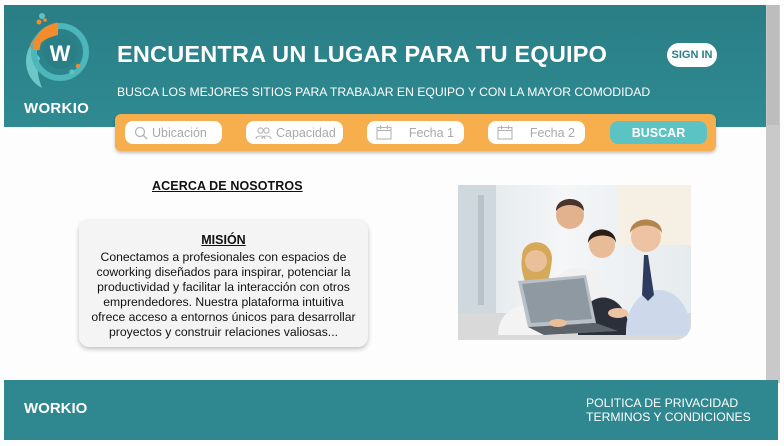 Image resolution: width=784 pixels, height=446 pixels. I want to click on location-field: Ubicación, so click(173, 132).